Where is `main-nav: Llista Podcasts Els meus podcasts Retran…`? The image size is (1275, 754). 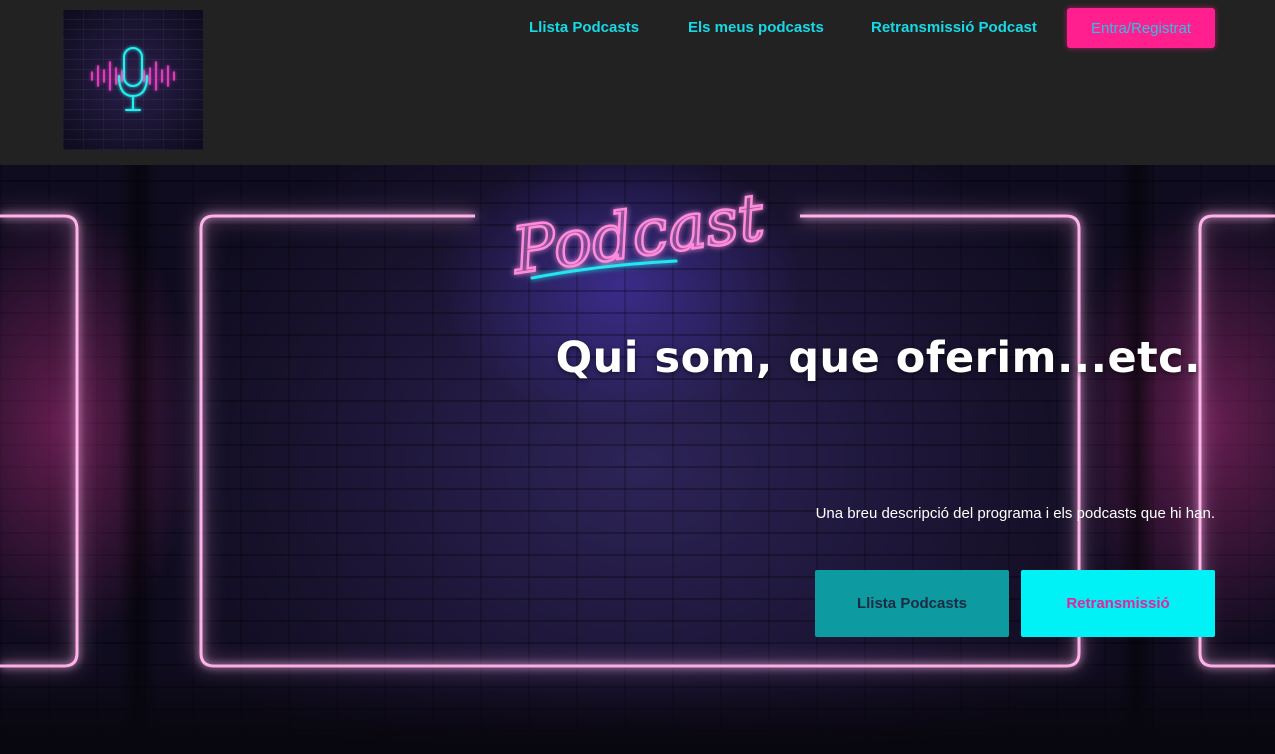
main-nav: Llista Podcasts Els meus podcasts Retran… is located at coordinates (637, 28).